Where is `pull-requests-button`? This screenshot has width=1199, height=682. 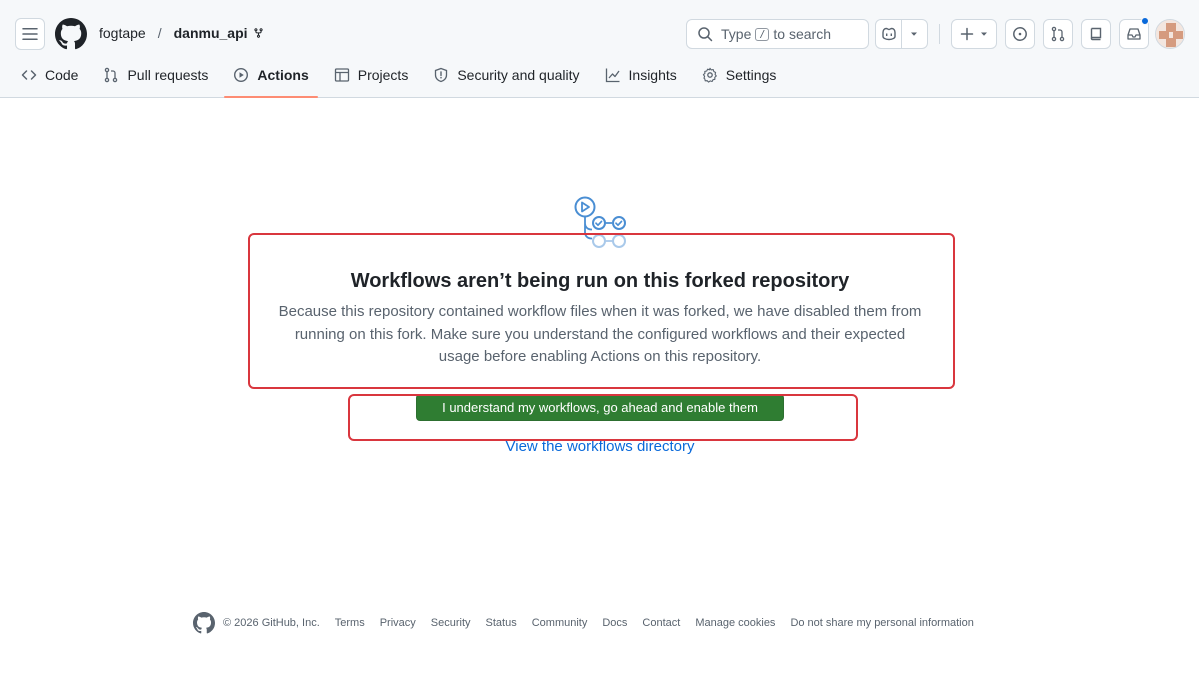
pull-requests-button is located at coordinates (1058, 34).